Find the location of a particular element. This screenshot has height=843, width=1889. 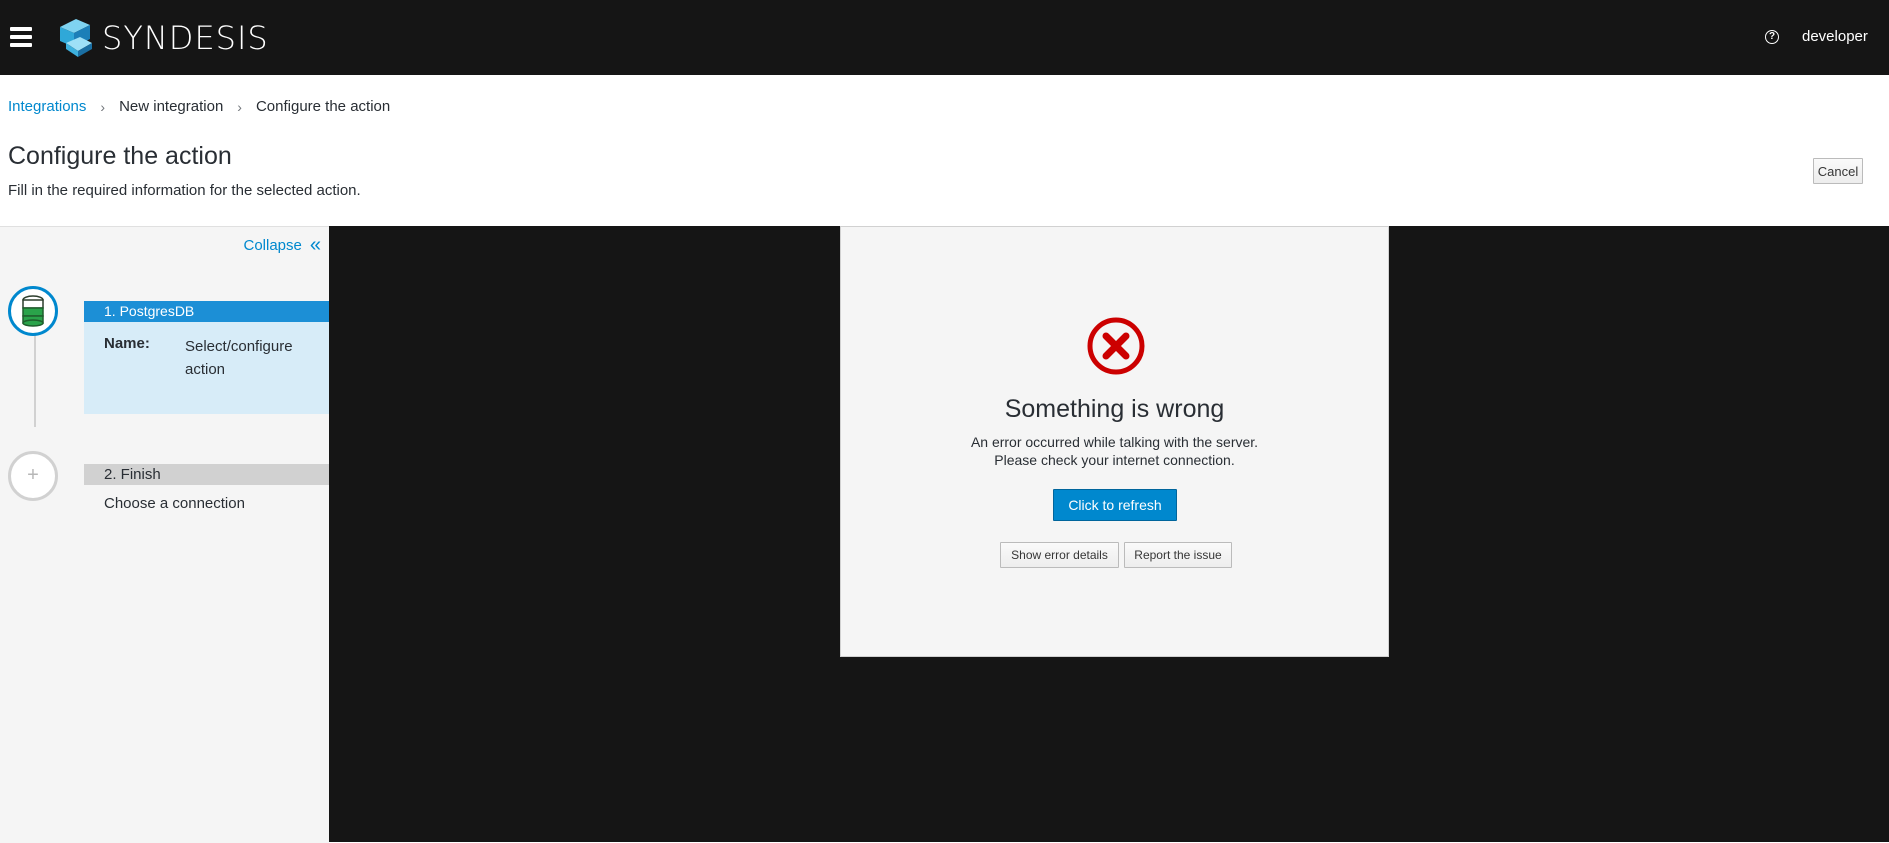

masthead: SYNDESIS ? developer is located at coordinates (944, 37).